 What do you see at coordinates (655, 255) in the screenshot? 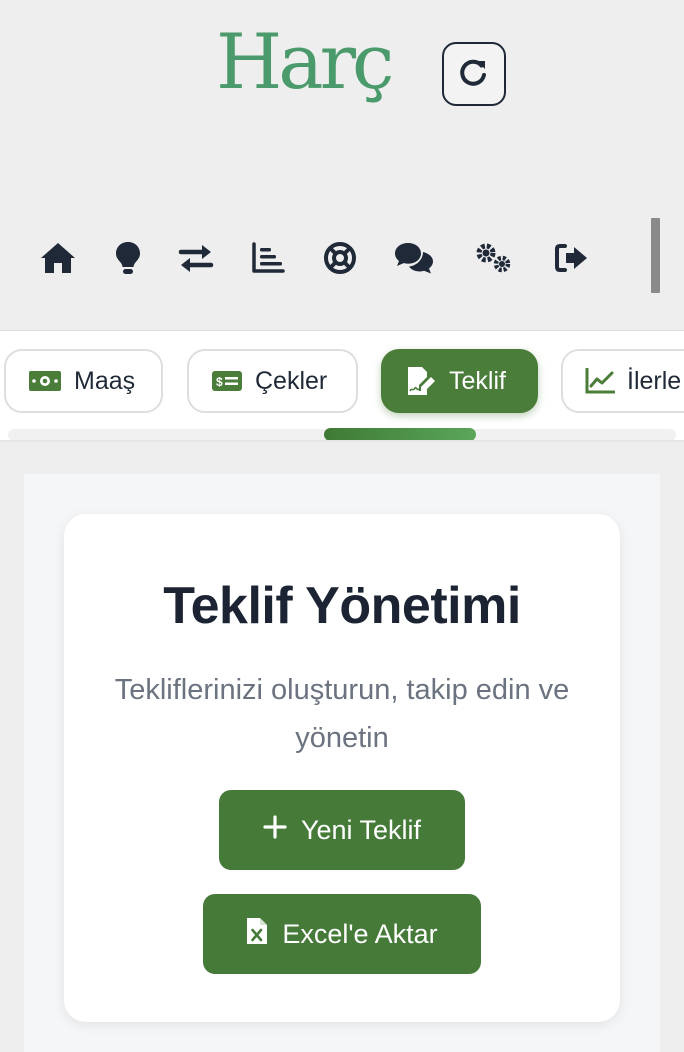
I see `nav-scrollbar` at bounding box center [655, 255].